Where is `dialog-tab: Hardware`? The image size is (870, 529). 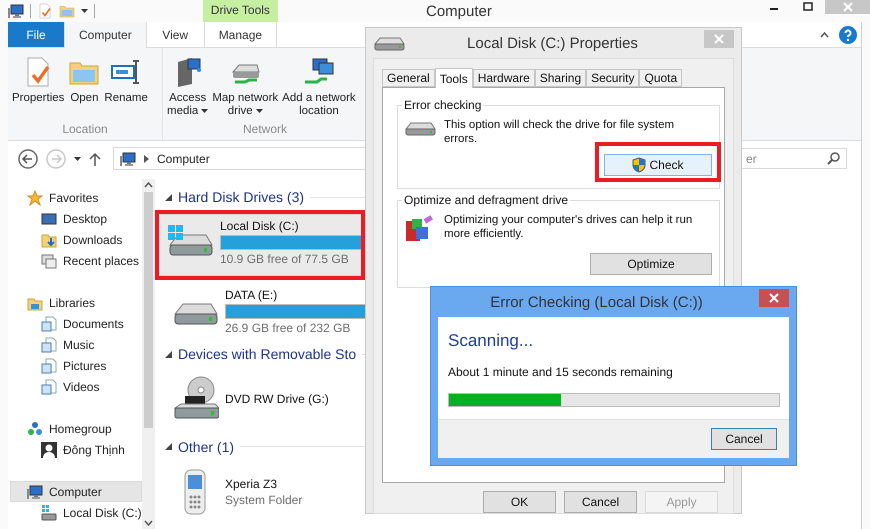 dialog-tab: Hardware is located at coordinates (503, 78).